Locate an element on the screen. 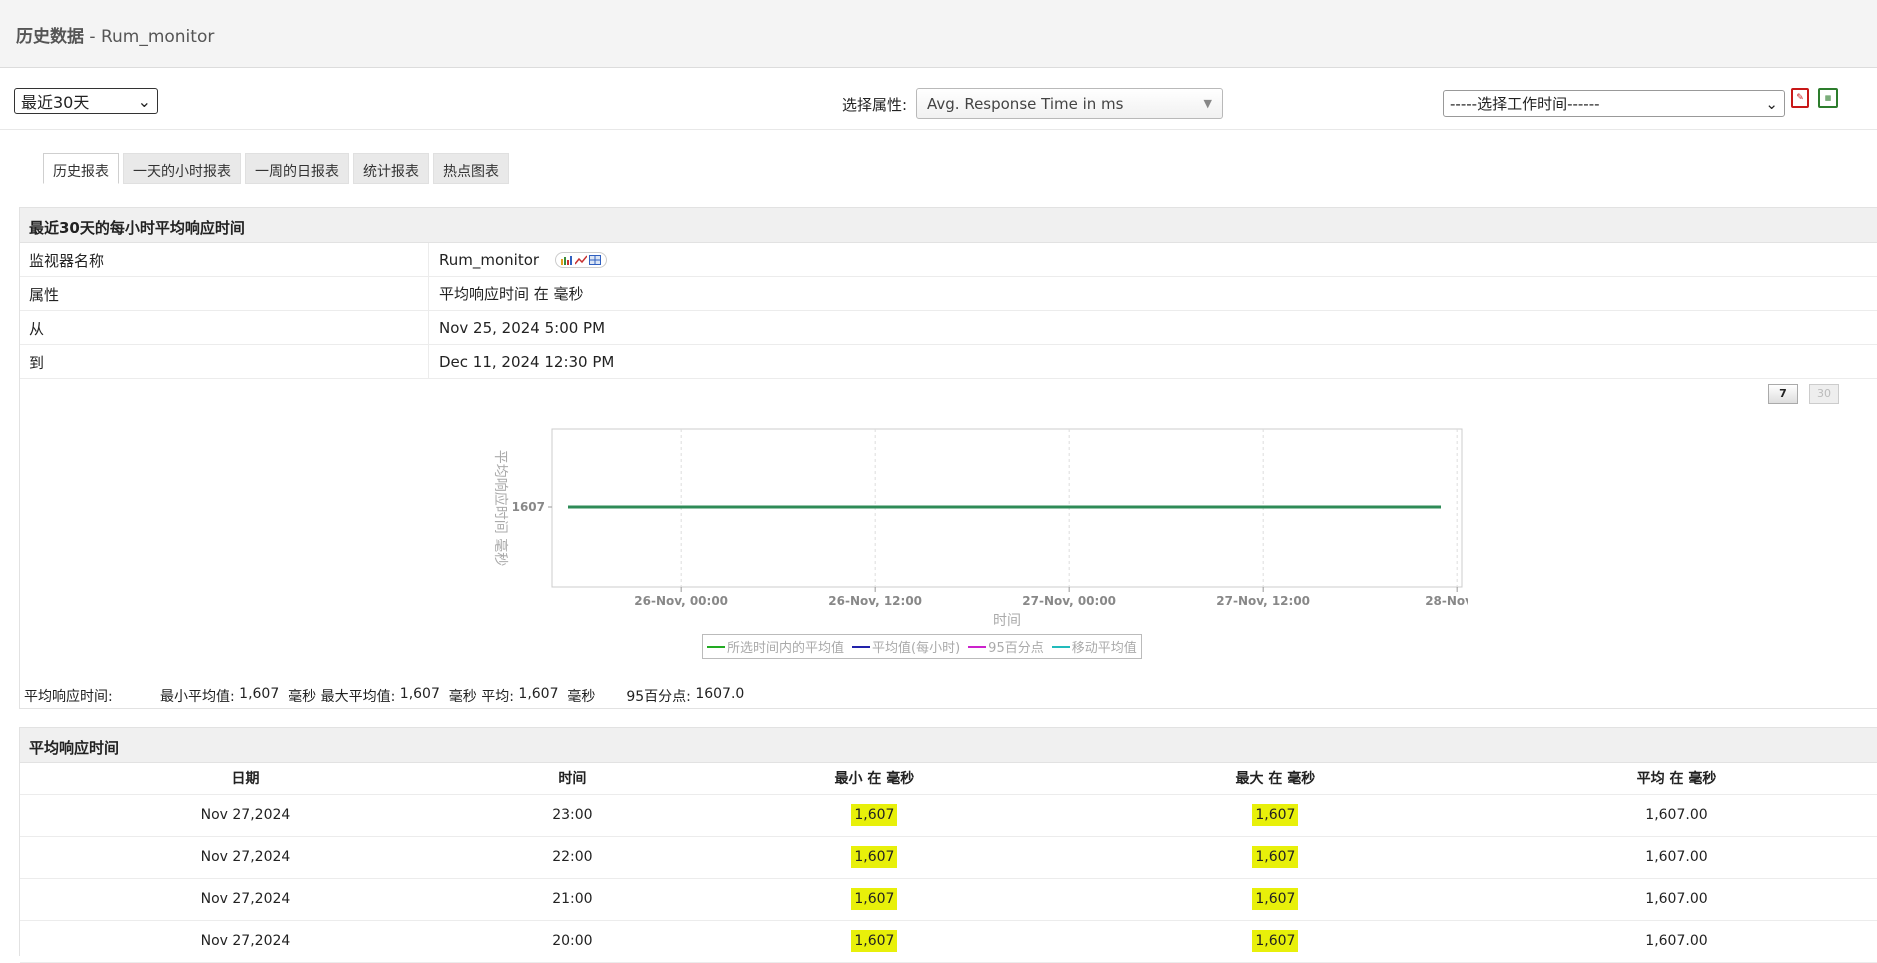  business-hours-value: -----选择工作时间------ is located at coordinates (1525, 104).